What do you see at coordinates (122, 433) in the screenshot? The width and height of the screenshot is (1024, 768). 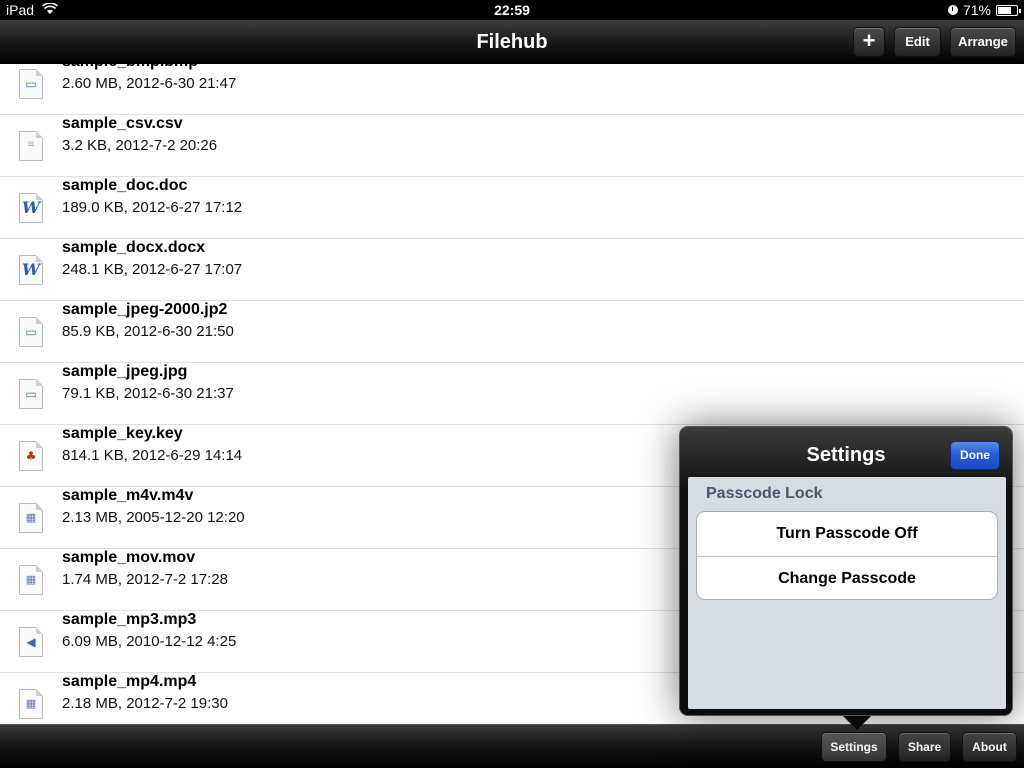 I see `file-name: sample_key.key` at bounding box center [122, 433].